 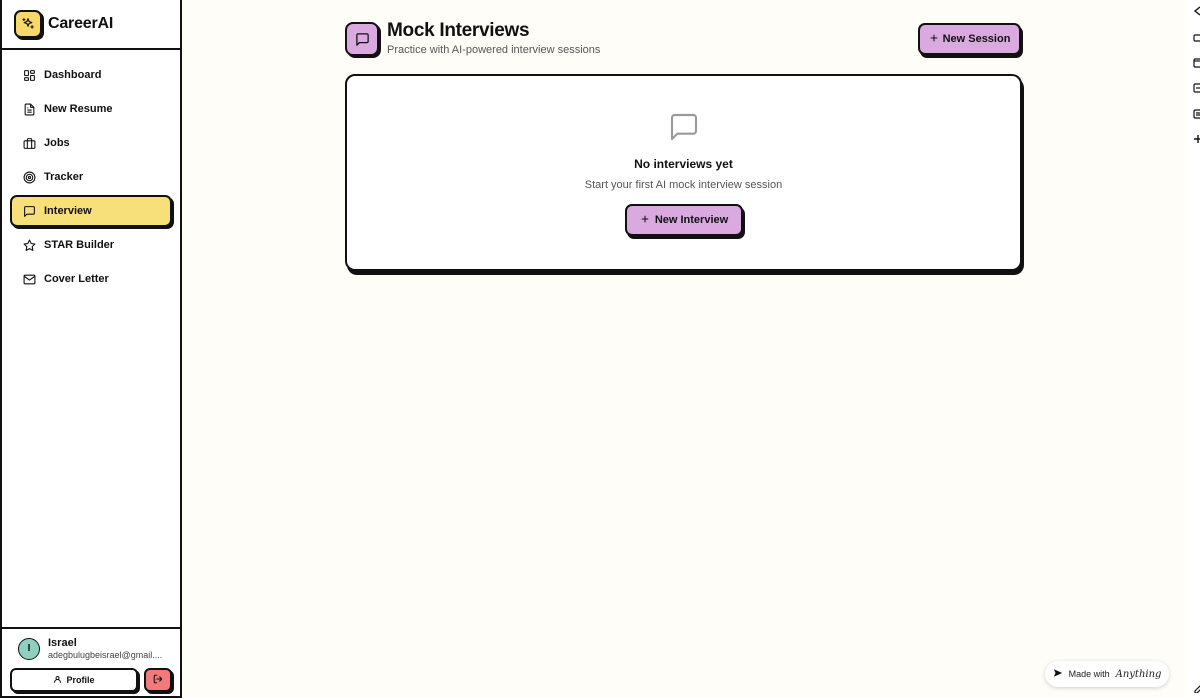 I want to click on empty-state-title: No interviews yet, so click(x=683, y=164).